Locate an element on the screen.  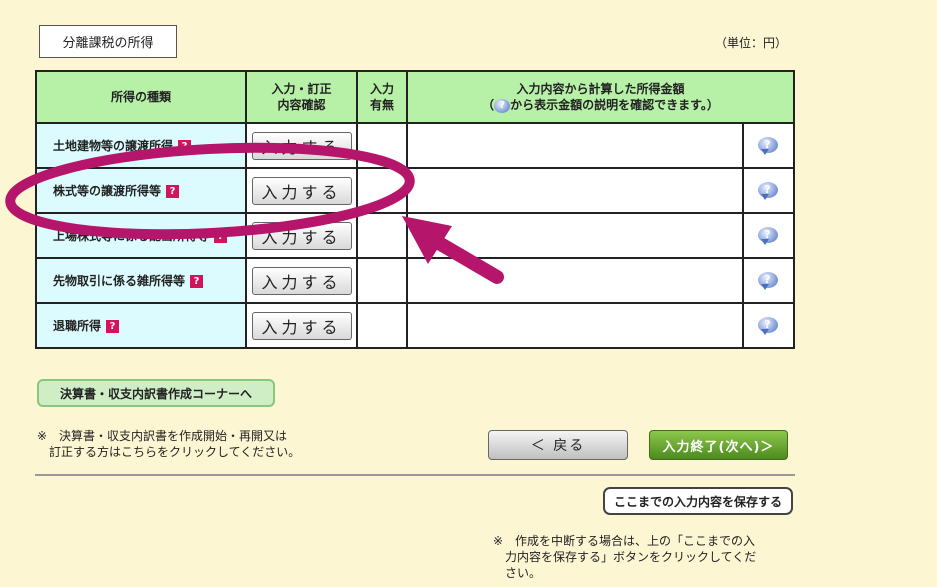
header-input: 入力・訂正 内容確認 is located at coordinates (301, 97).